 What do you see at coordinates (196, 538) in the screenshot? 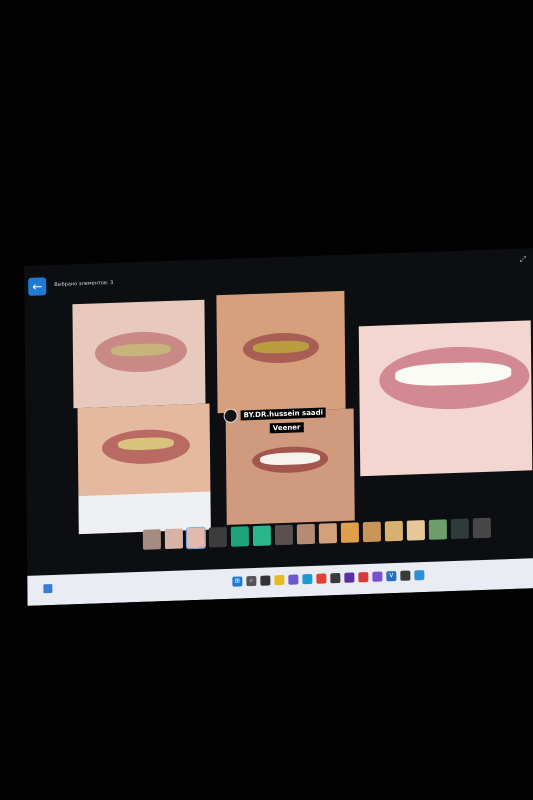
I see `thumbnail-selected` at bounding box center [196, 538].